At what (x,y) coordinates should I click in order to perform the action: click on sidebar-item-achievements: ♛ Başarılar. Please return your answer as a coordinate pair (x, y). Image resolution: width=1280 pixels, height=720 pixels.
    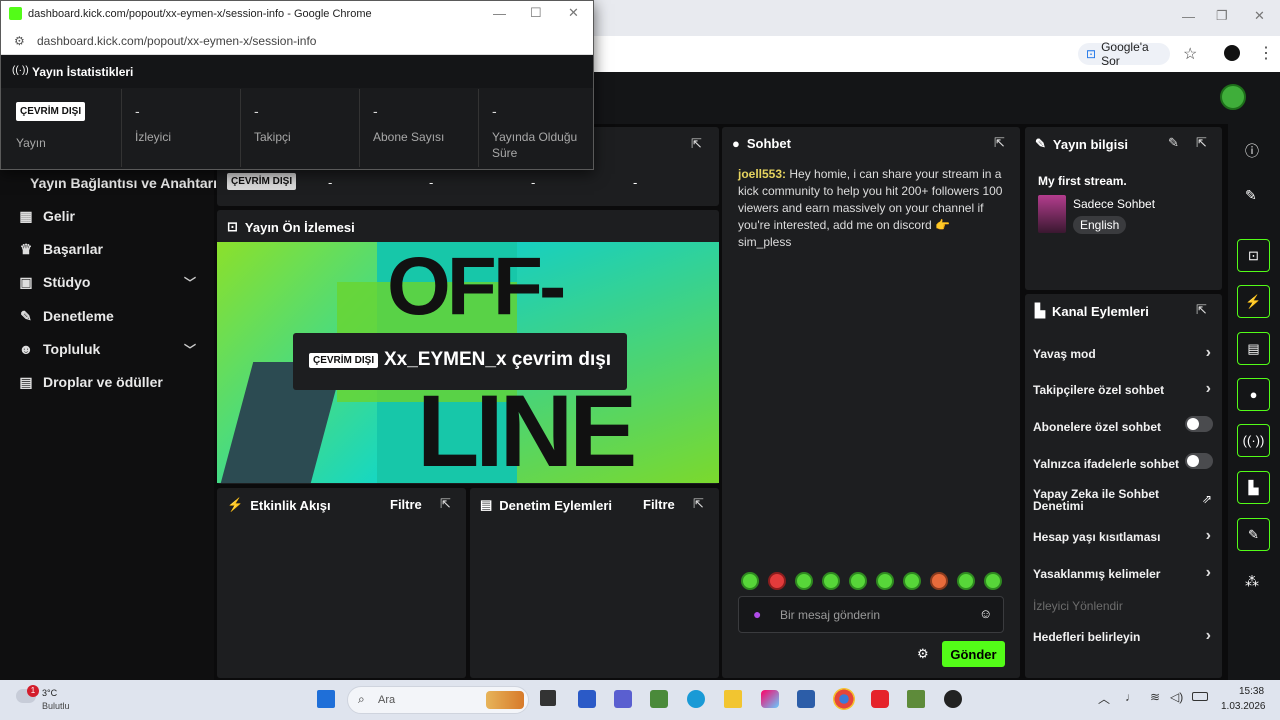
    Looking at the image, I should click on (111, 249).